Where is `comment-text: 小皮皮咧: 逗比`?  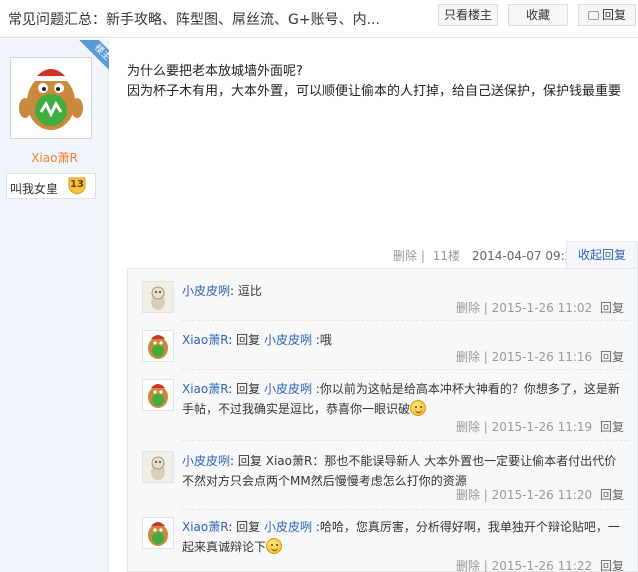 comment-text: 小皮皮咧: 逗比 is located at coordinates (222, 291).